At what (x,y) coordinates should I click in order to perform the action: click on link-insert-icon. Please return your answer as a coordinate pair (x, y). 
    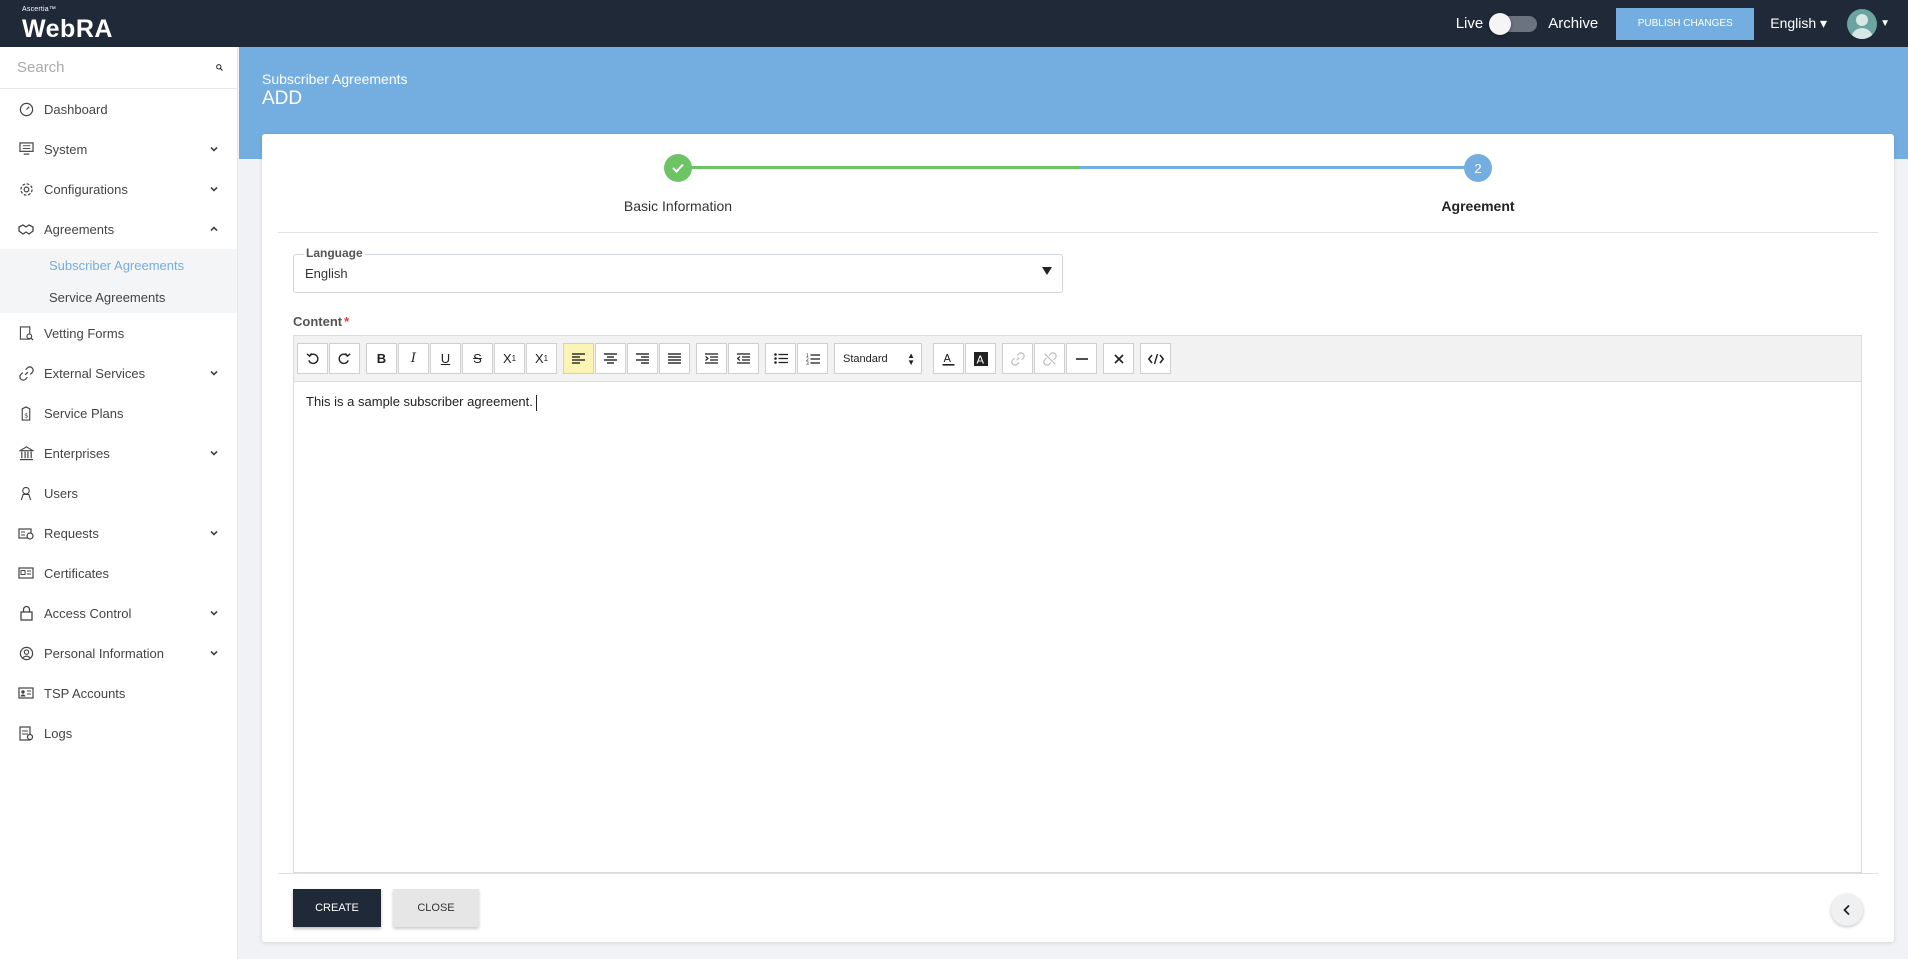
    Looking at the image, I should click on (1017, 358).